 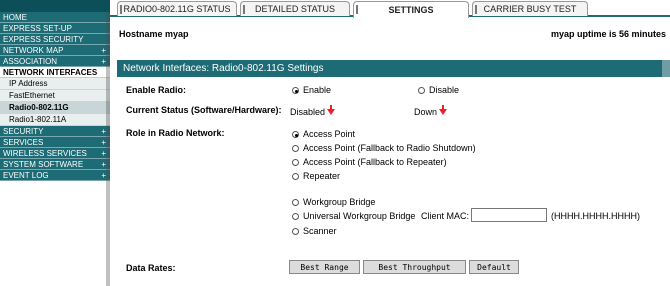 I want to click on page-header: Hostname myap myap uptime is 56 minutes, so click(x=392, y=35).